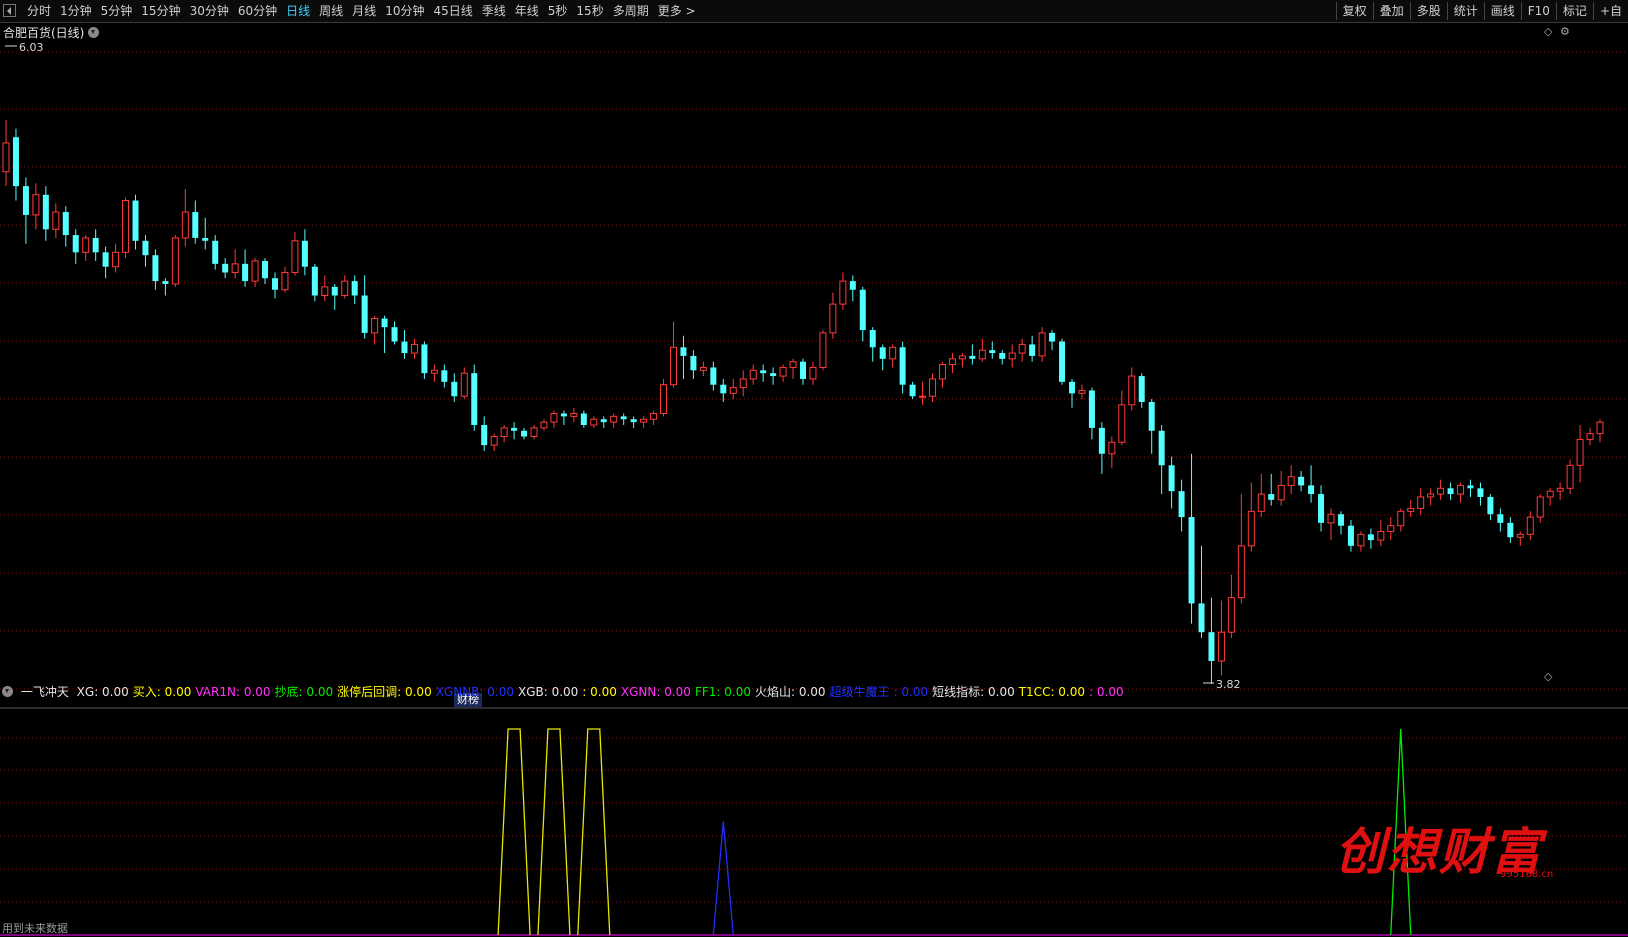  What do you see at coordinates (722, 692) in the screenshot?
I see `indicator-value: FF1: 0.00` at bounding box center [722, 692].